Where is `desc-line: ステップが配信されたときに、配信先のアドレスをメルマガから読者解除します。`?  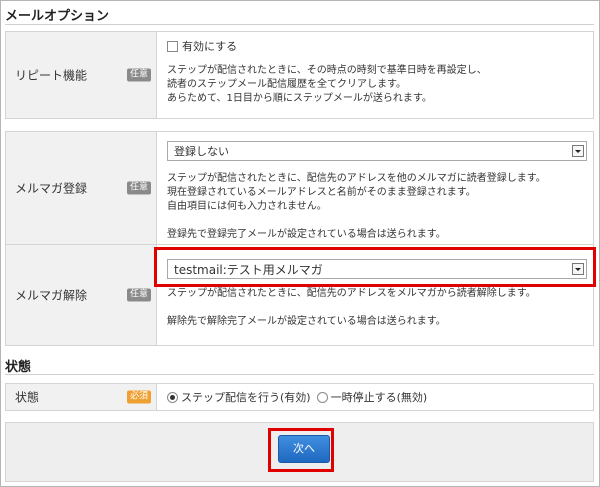
desc-line: ステップが配信されたときに、配信先のアドレスをメルマガから読者解除します。 is located at coordinates (351, 293).